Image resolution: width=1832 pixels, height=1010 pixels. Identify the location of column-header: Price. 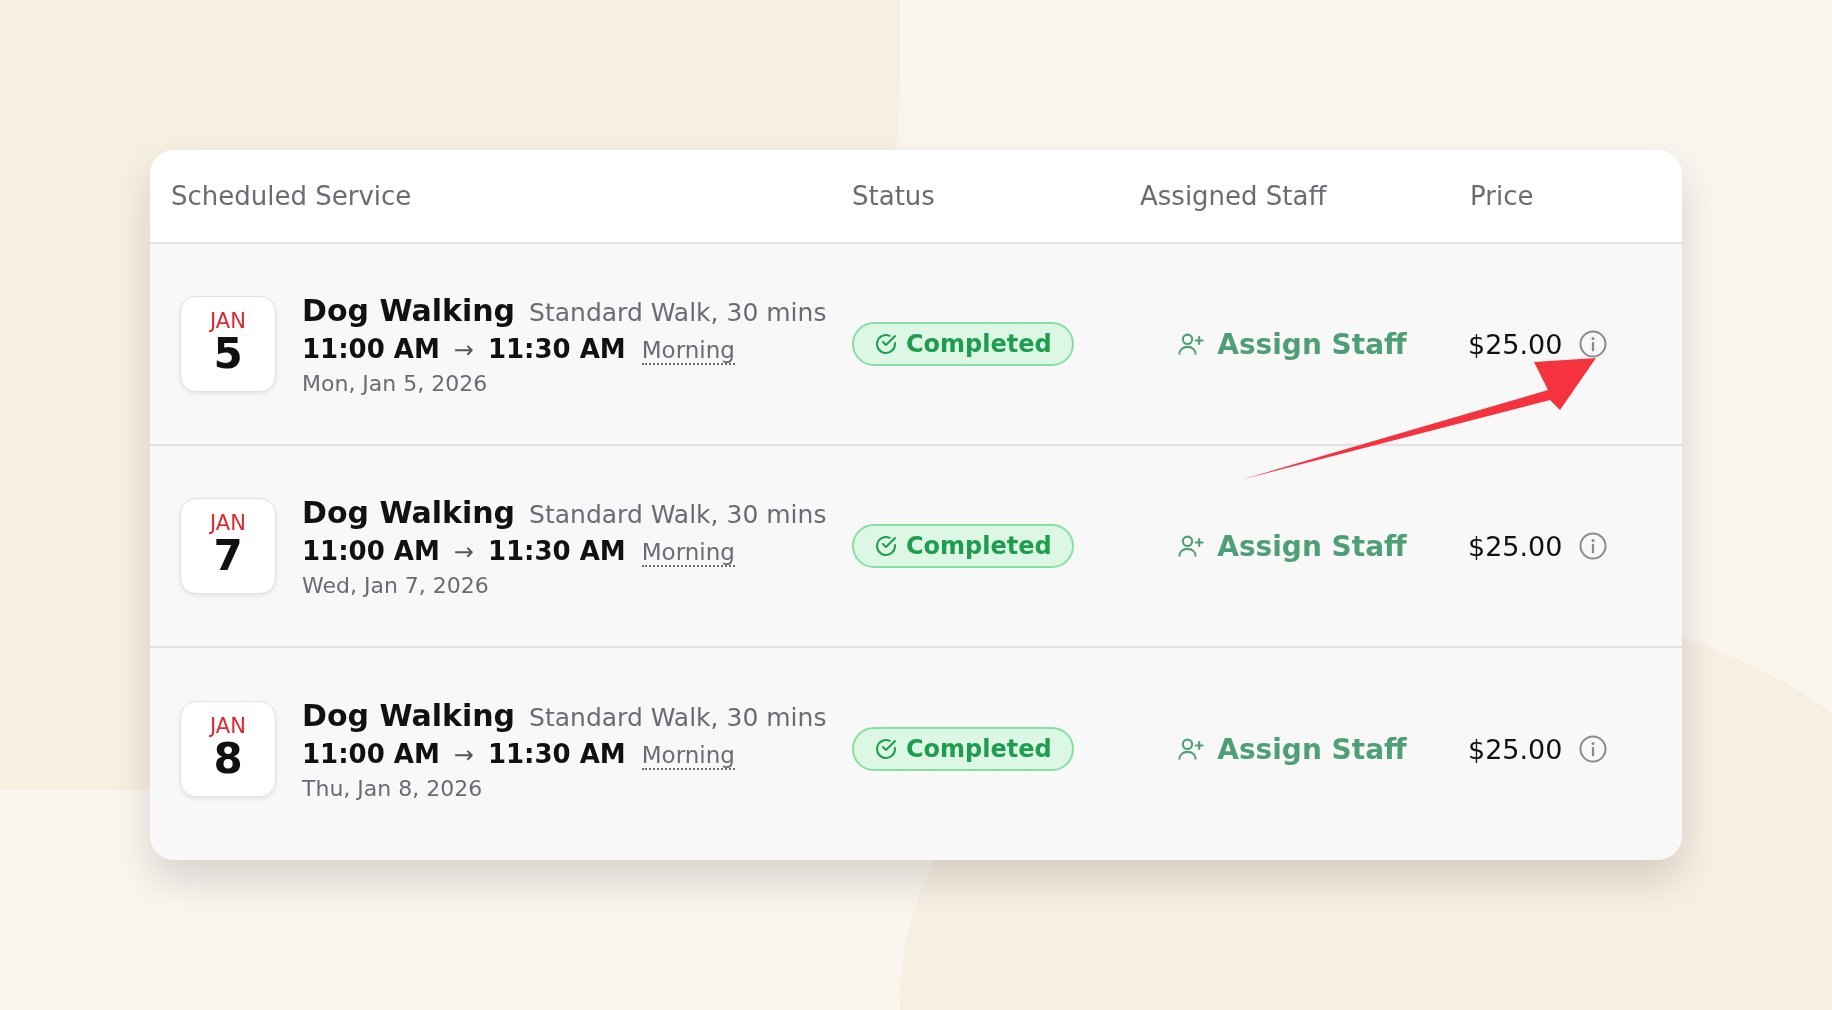
(1502, 196).